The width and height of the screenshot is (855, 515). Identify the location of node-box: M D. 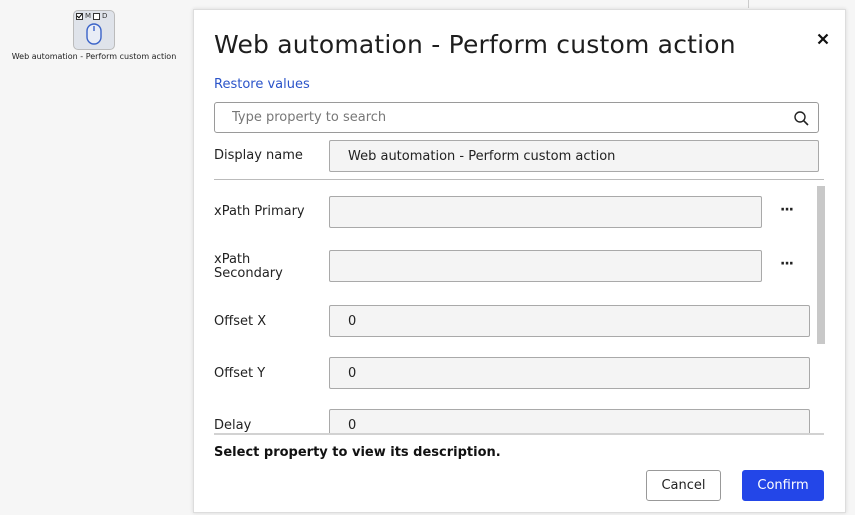
(94, 30).